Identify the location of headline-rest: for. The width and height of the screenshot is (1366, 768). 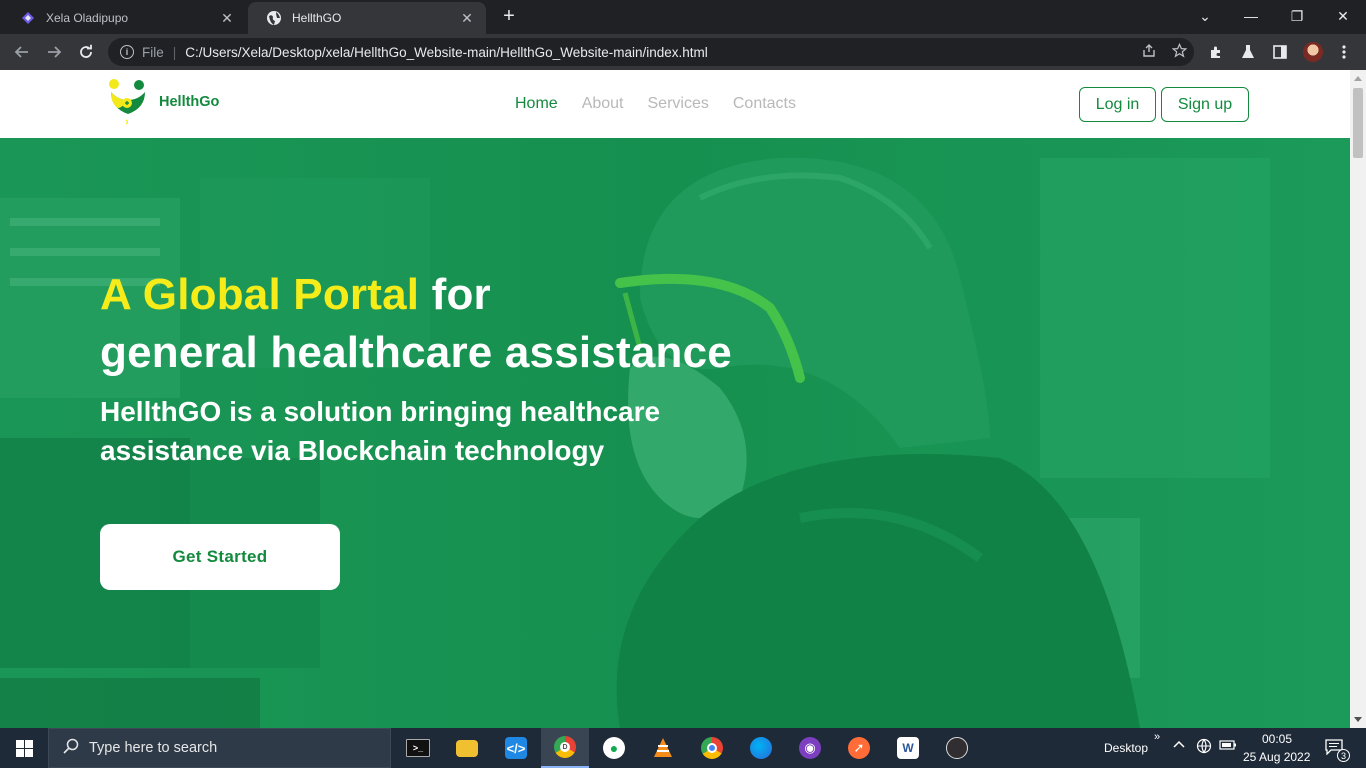
(455, 294).